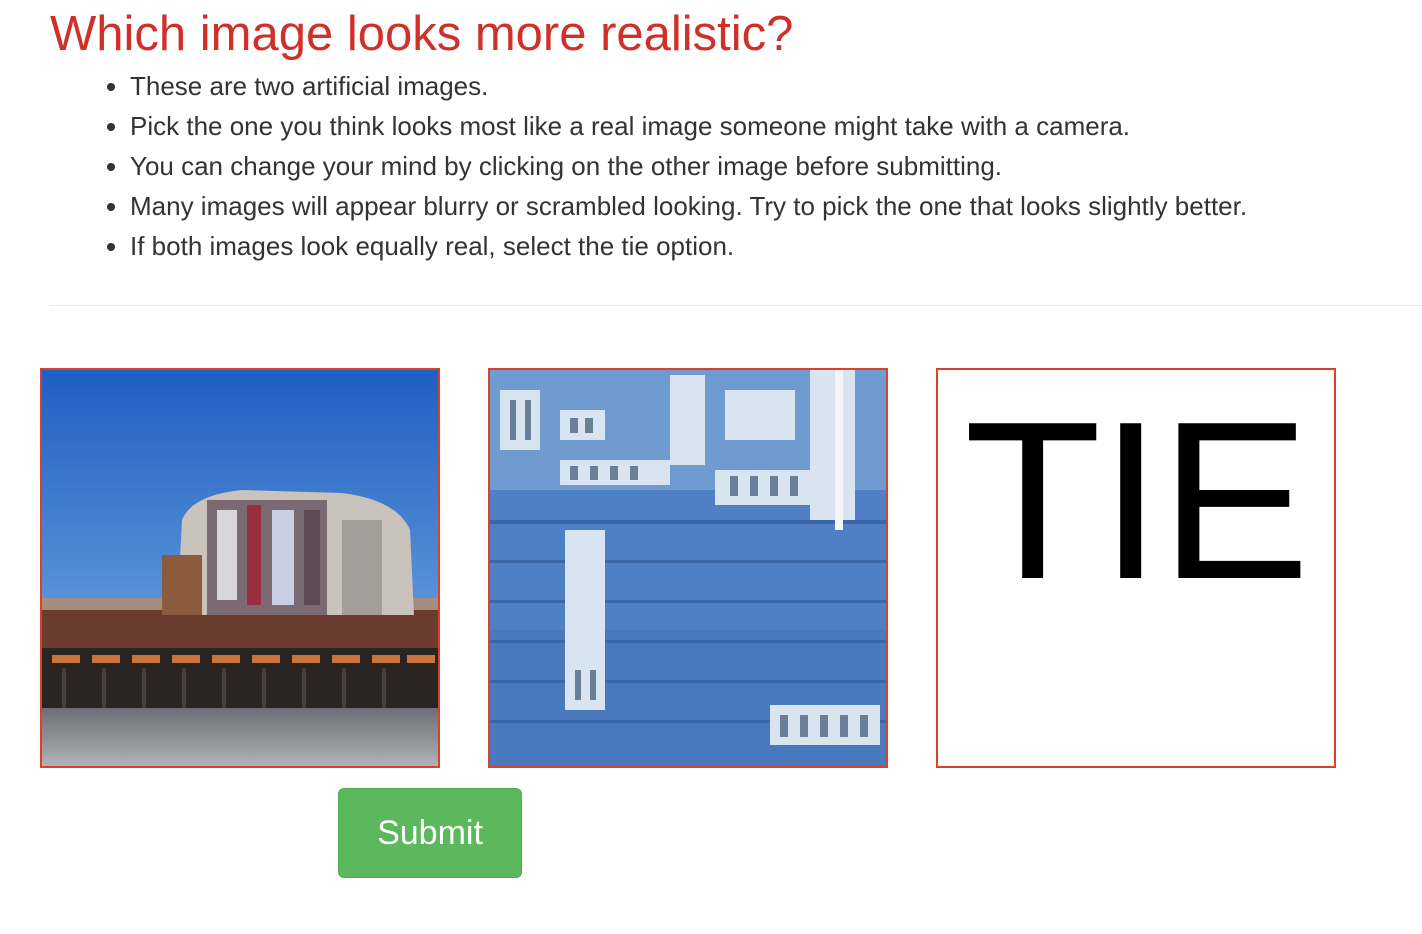 This screenshot has width=1422, height=934. What do you see at coordinates (422, 34) in the screenshot?
I see `page-title: Which image looks more realistic?` at bounding box center [422, 34].